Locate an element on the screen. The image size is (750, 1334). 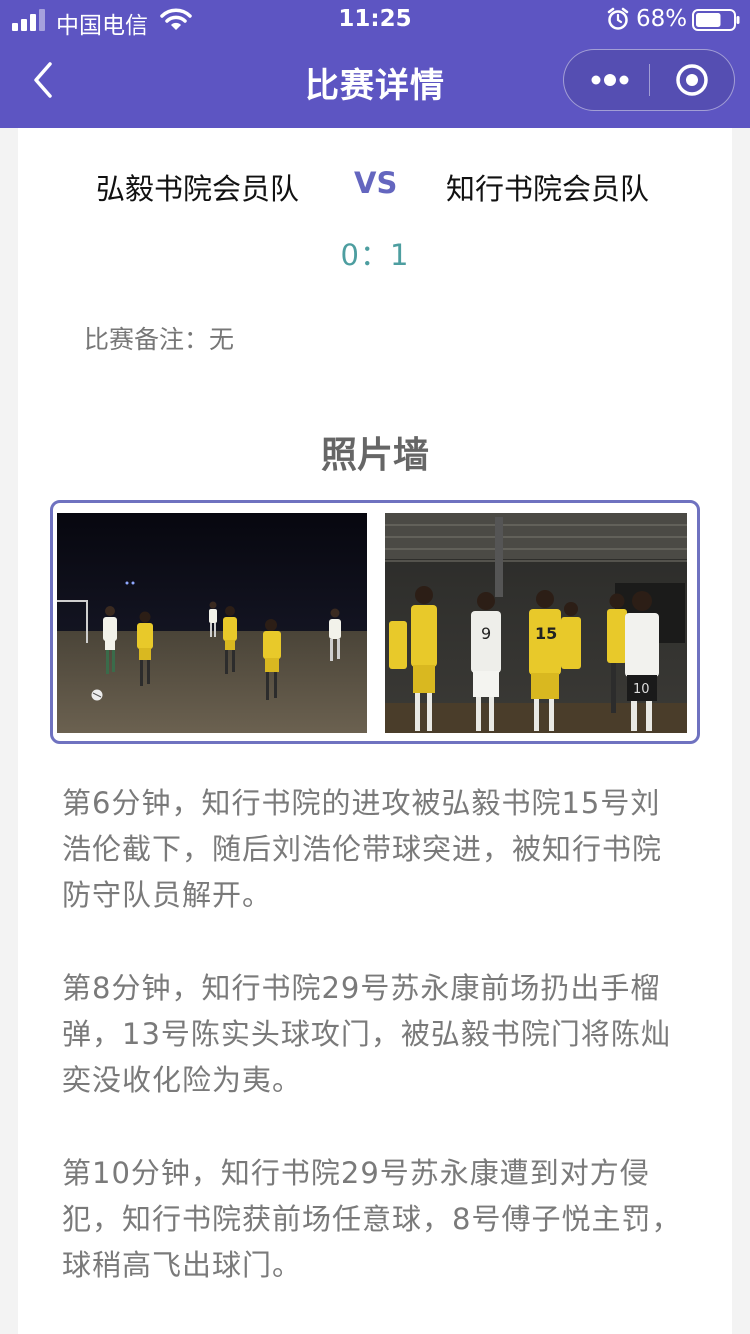
alarm-icon is located at coordinates (618, 18).